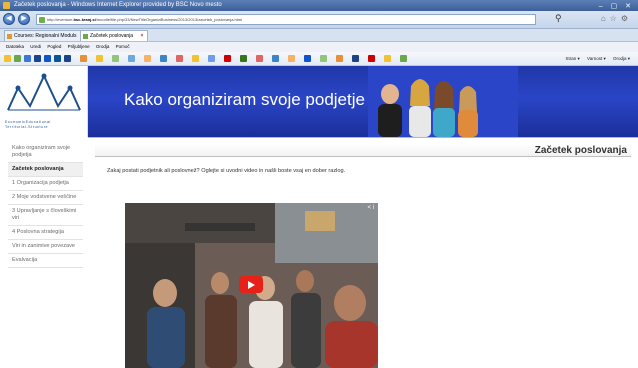 Image resolution: width=638 pixels, height=368 pixels. I want to click on menu-item-pogled: Pogled, so click(54, 46).